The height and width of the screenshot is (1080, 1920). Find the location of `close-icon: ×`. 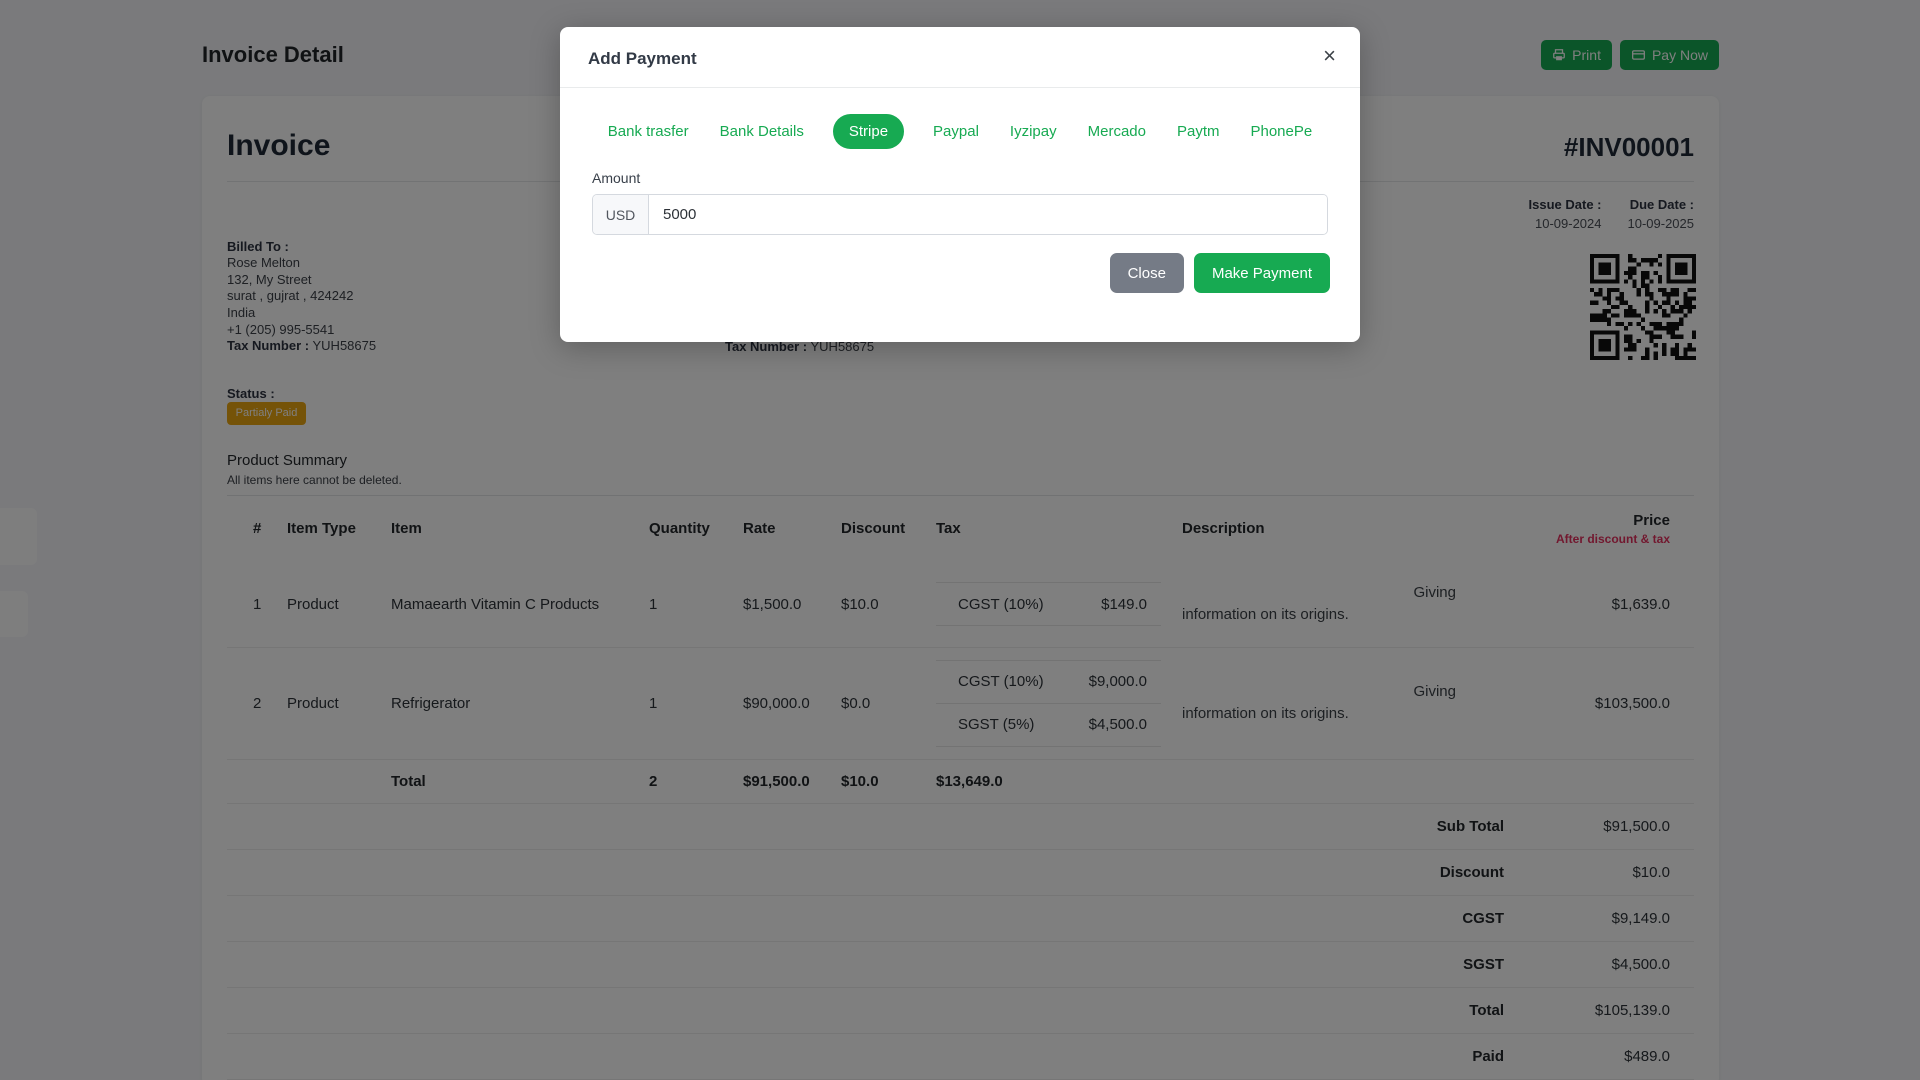

close-icon: × is located at coordinates (1329, 56).